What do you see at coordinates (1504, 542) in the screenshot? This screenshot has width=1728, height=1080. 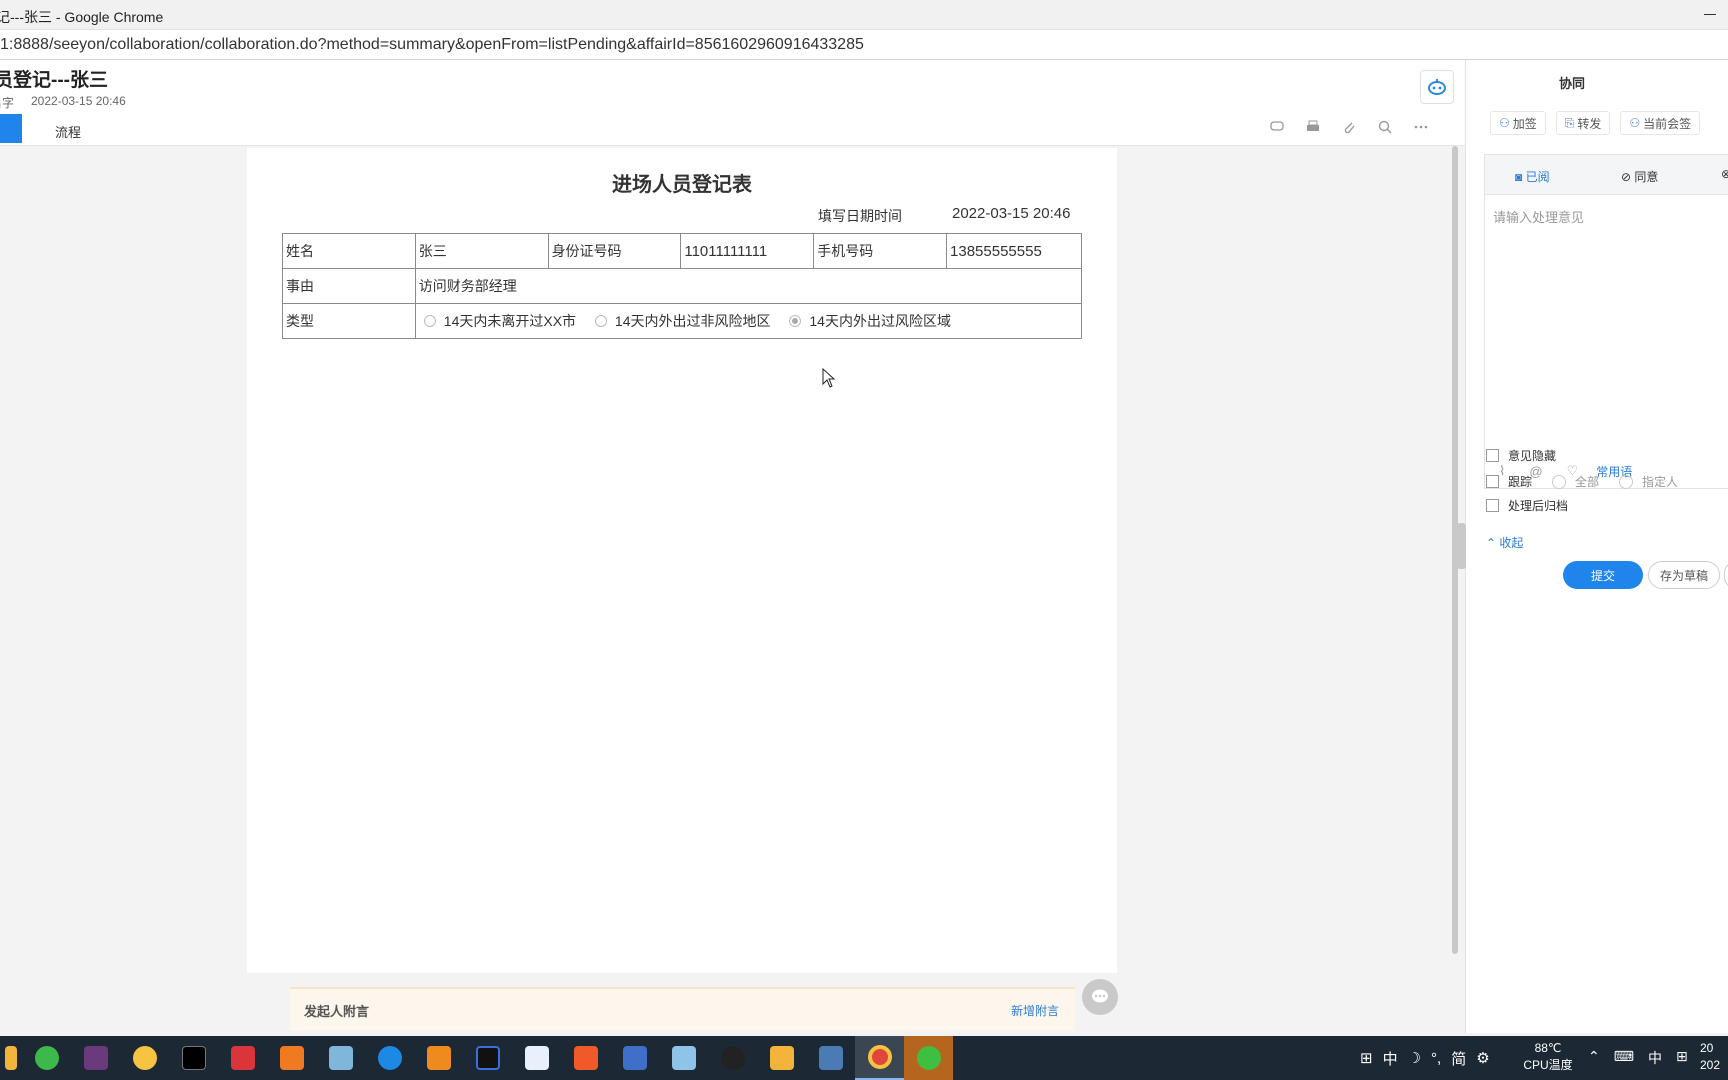 I see `collapse-link: ⌃ 收起` at bounding box center [1504, 542].